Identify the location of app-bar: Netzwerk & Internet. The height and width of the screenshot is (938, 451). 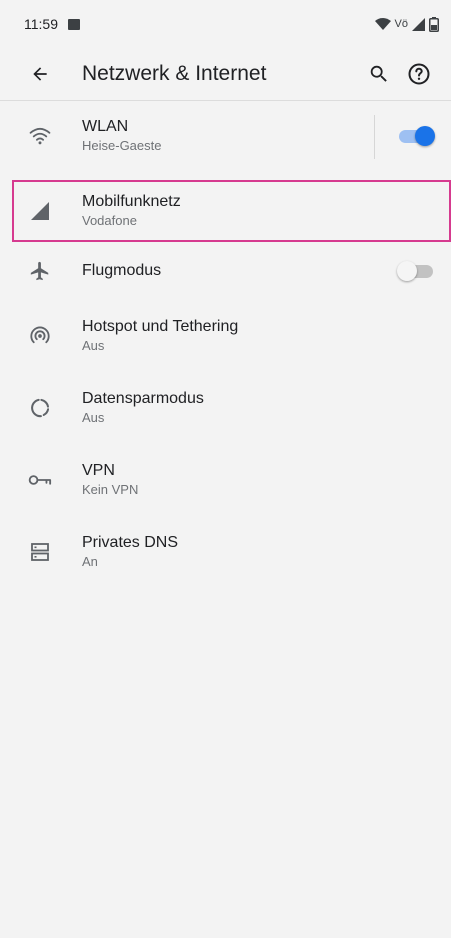
(225, 74).